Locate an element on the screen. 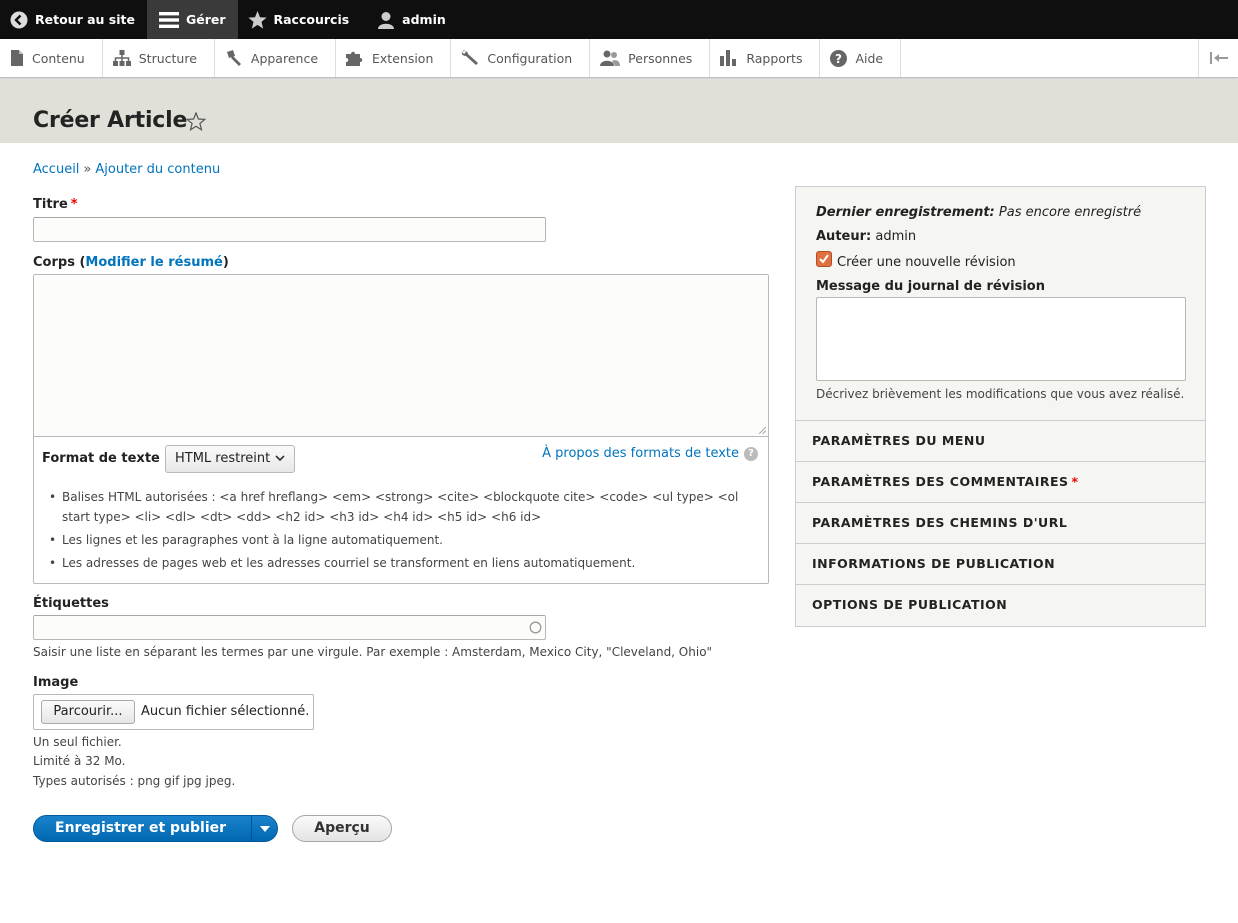  manage-tab: Gérer is located at coordinates (192, 19).